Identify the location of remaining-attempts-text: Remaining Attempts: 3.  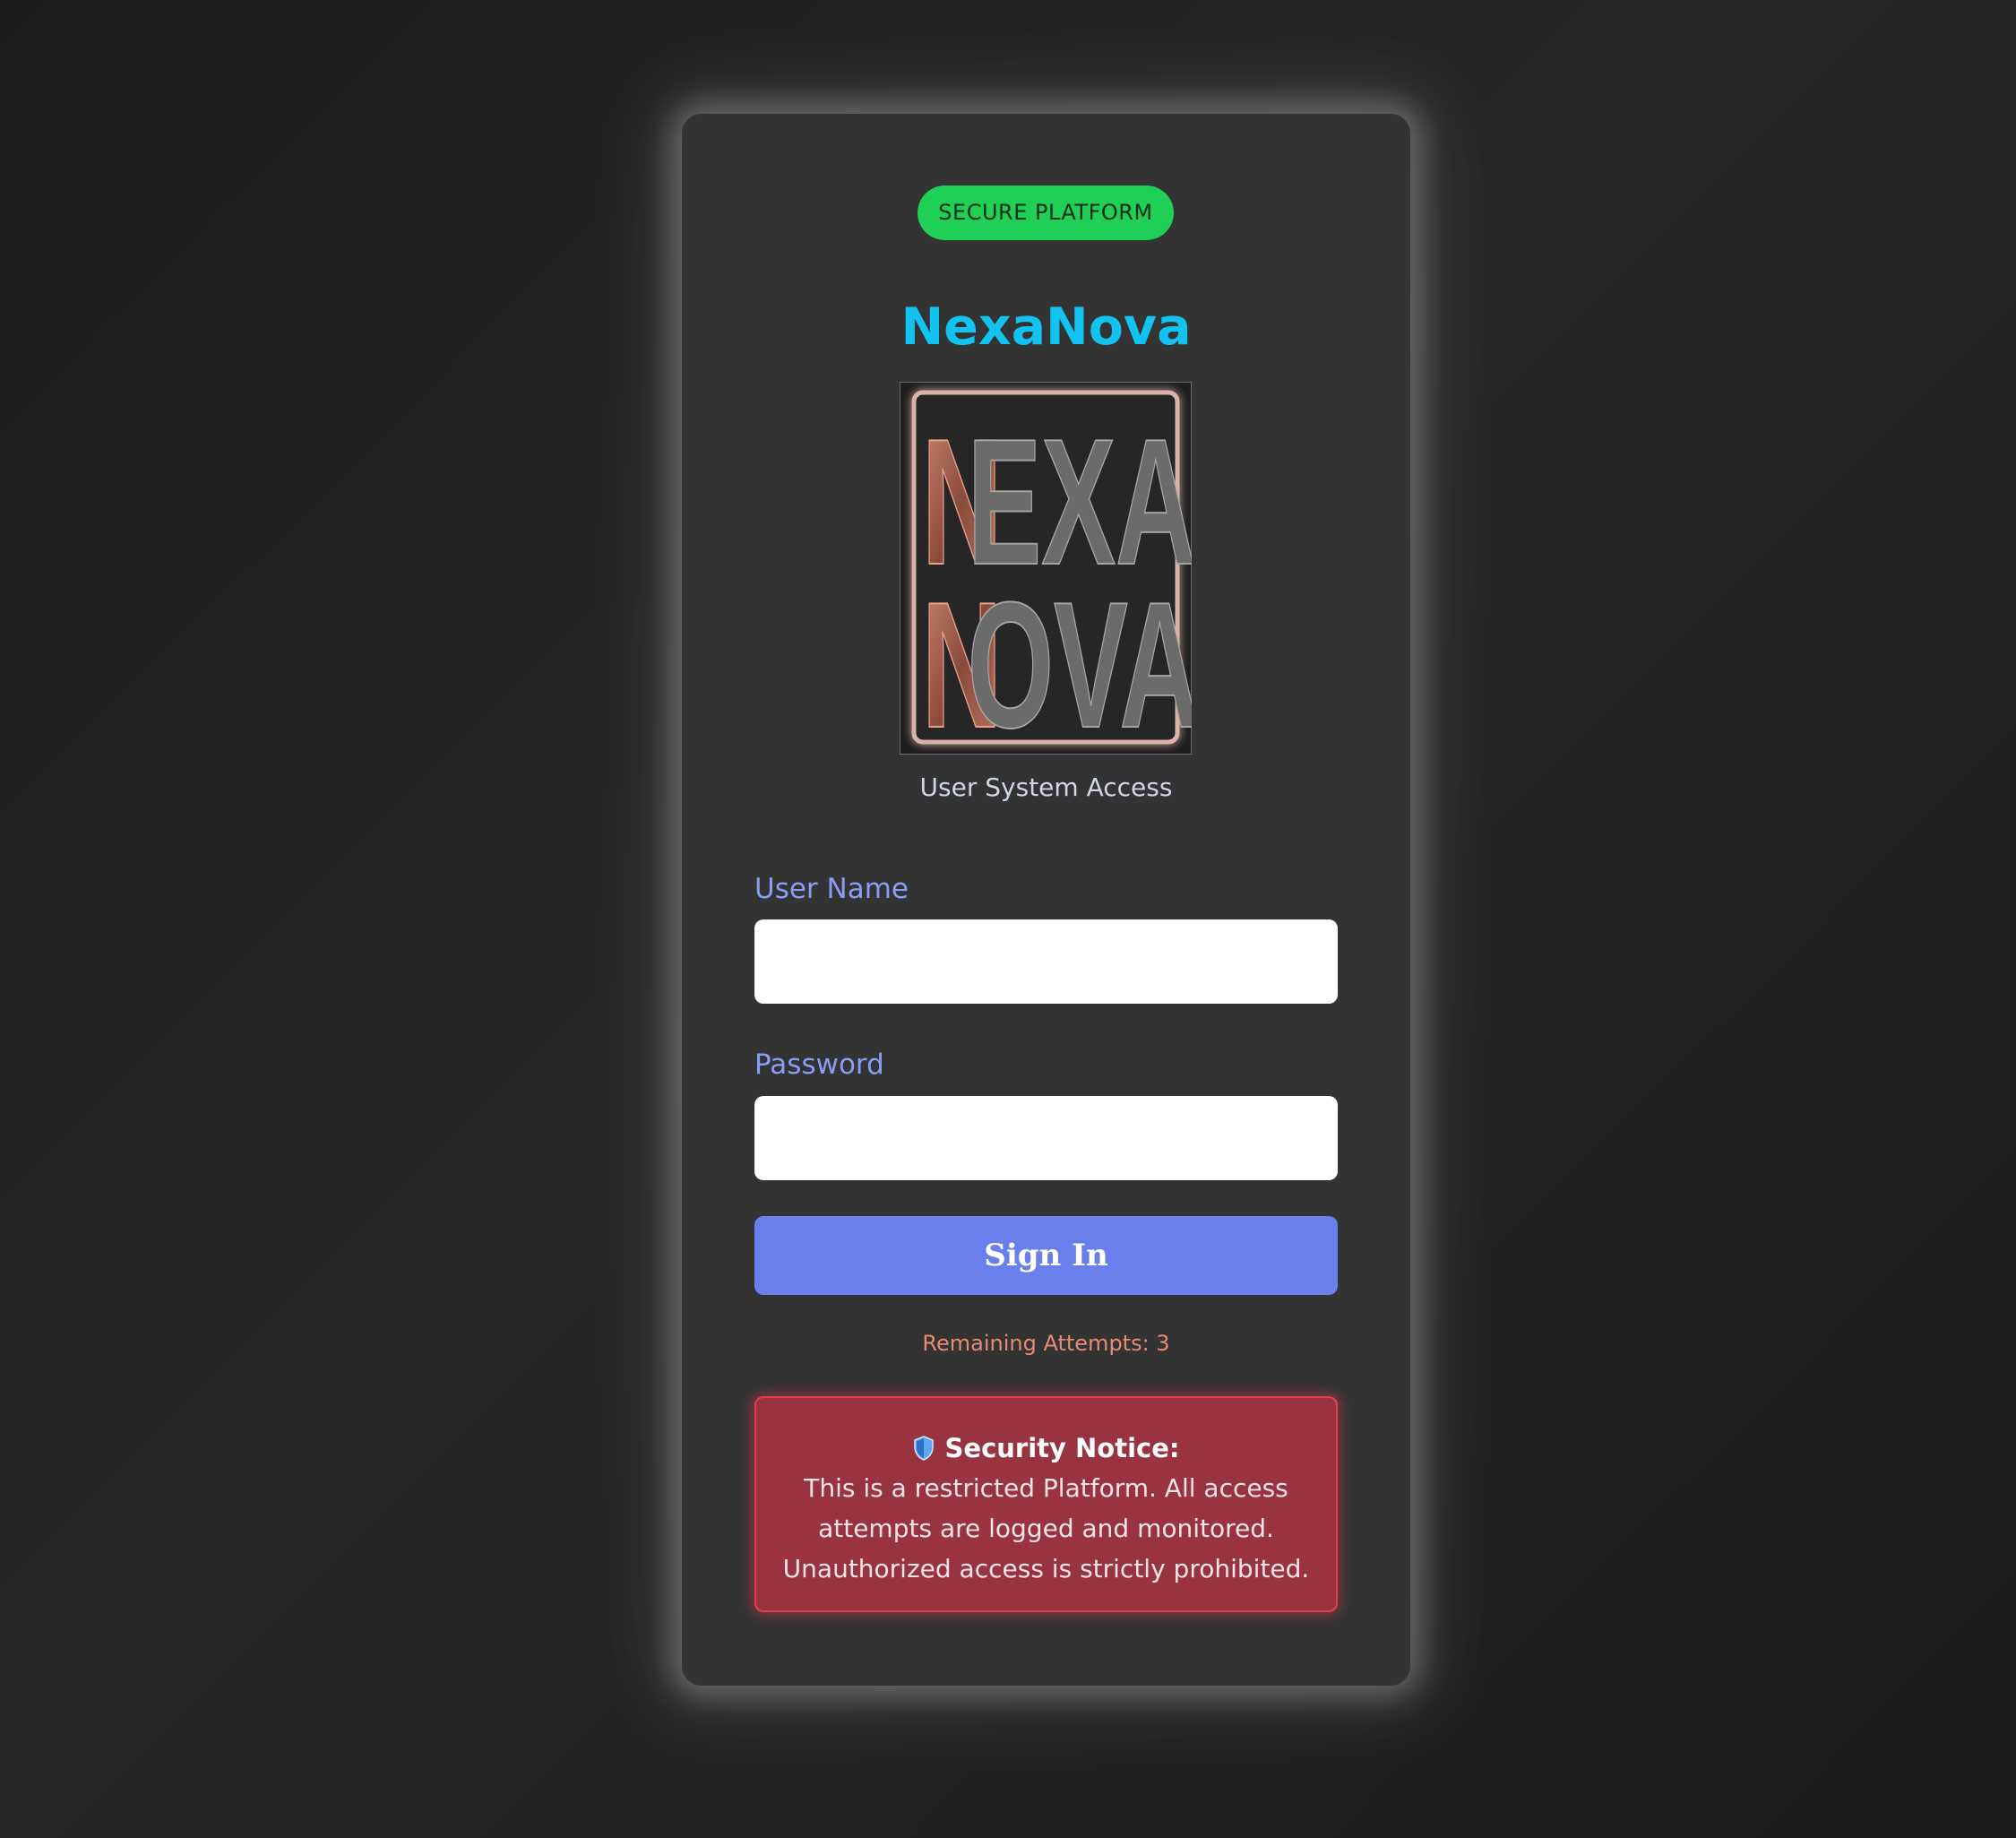
(1046, 1343).